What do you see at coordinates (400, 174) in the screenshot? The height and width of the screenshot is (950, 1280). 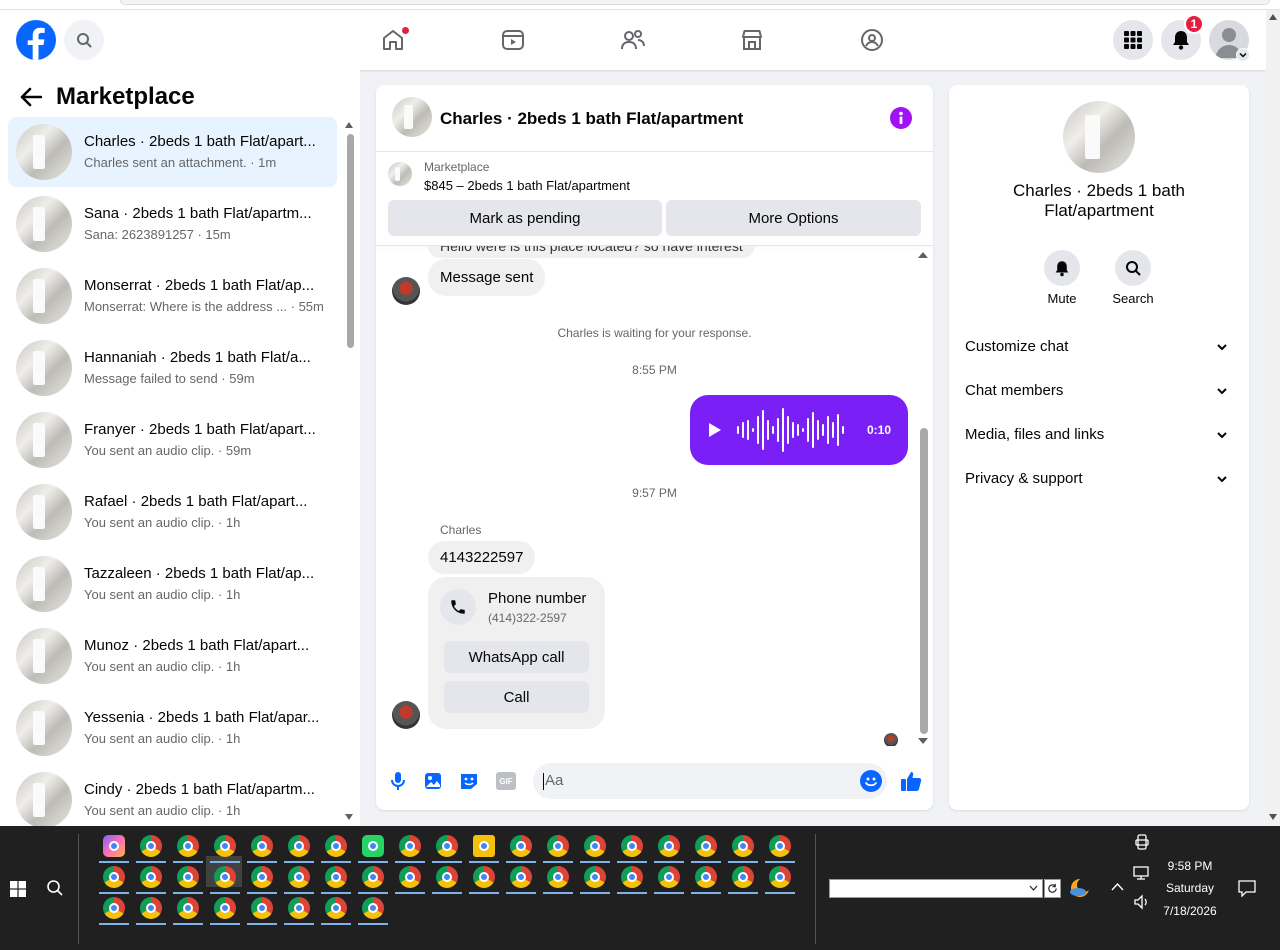 I see `listing-thumbnail` at bounding box center [400, 174].